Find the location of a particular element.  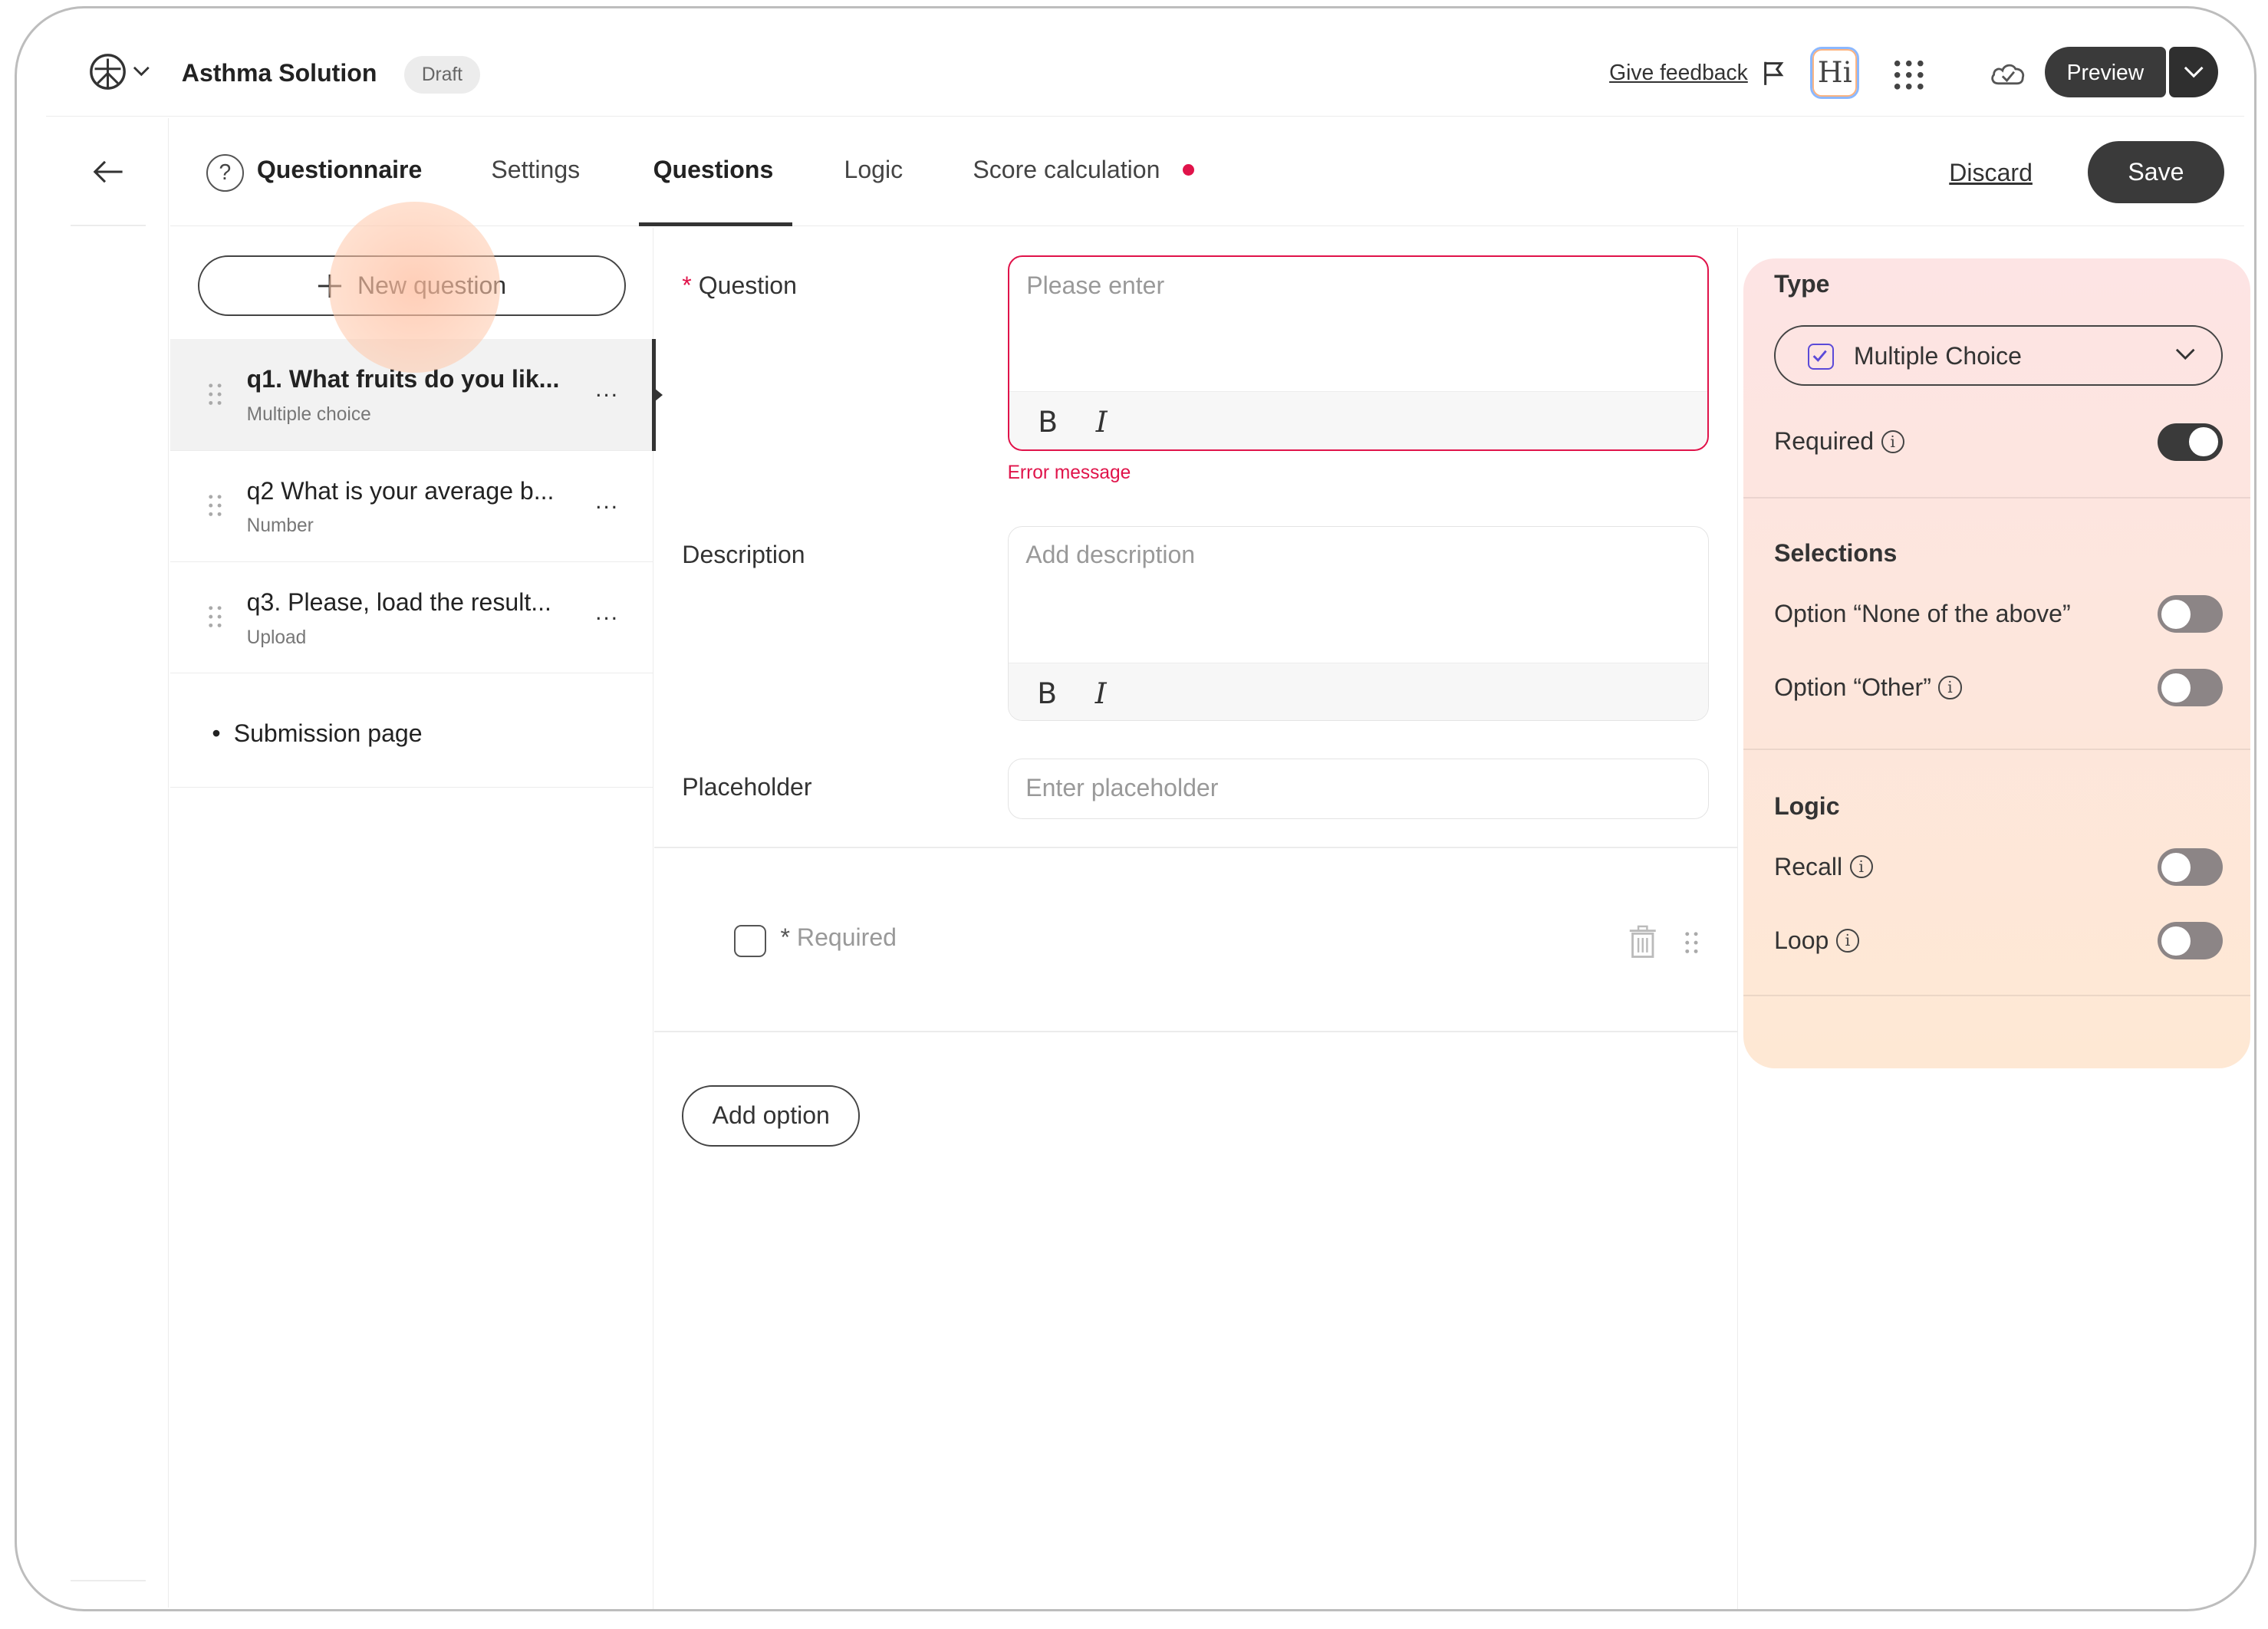

flag-icon is located at coordinates (1774, 73).